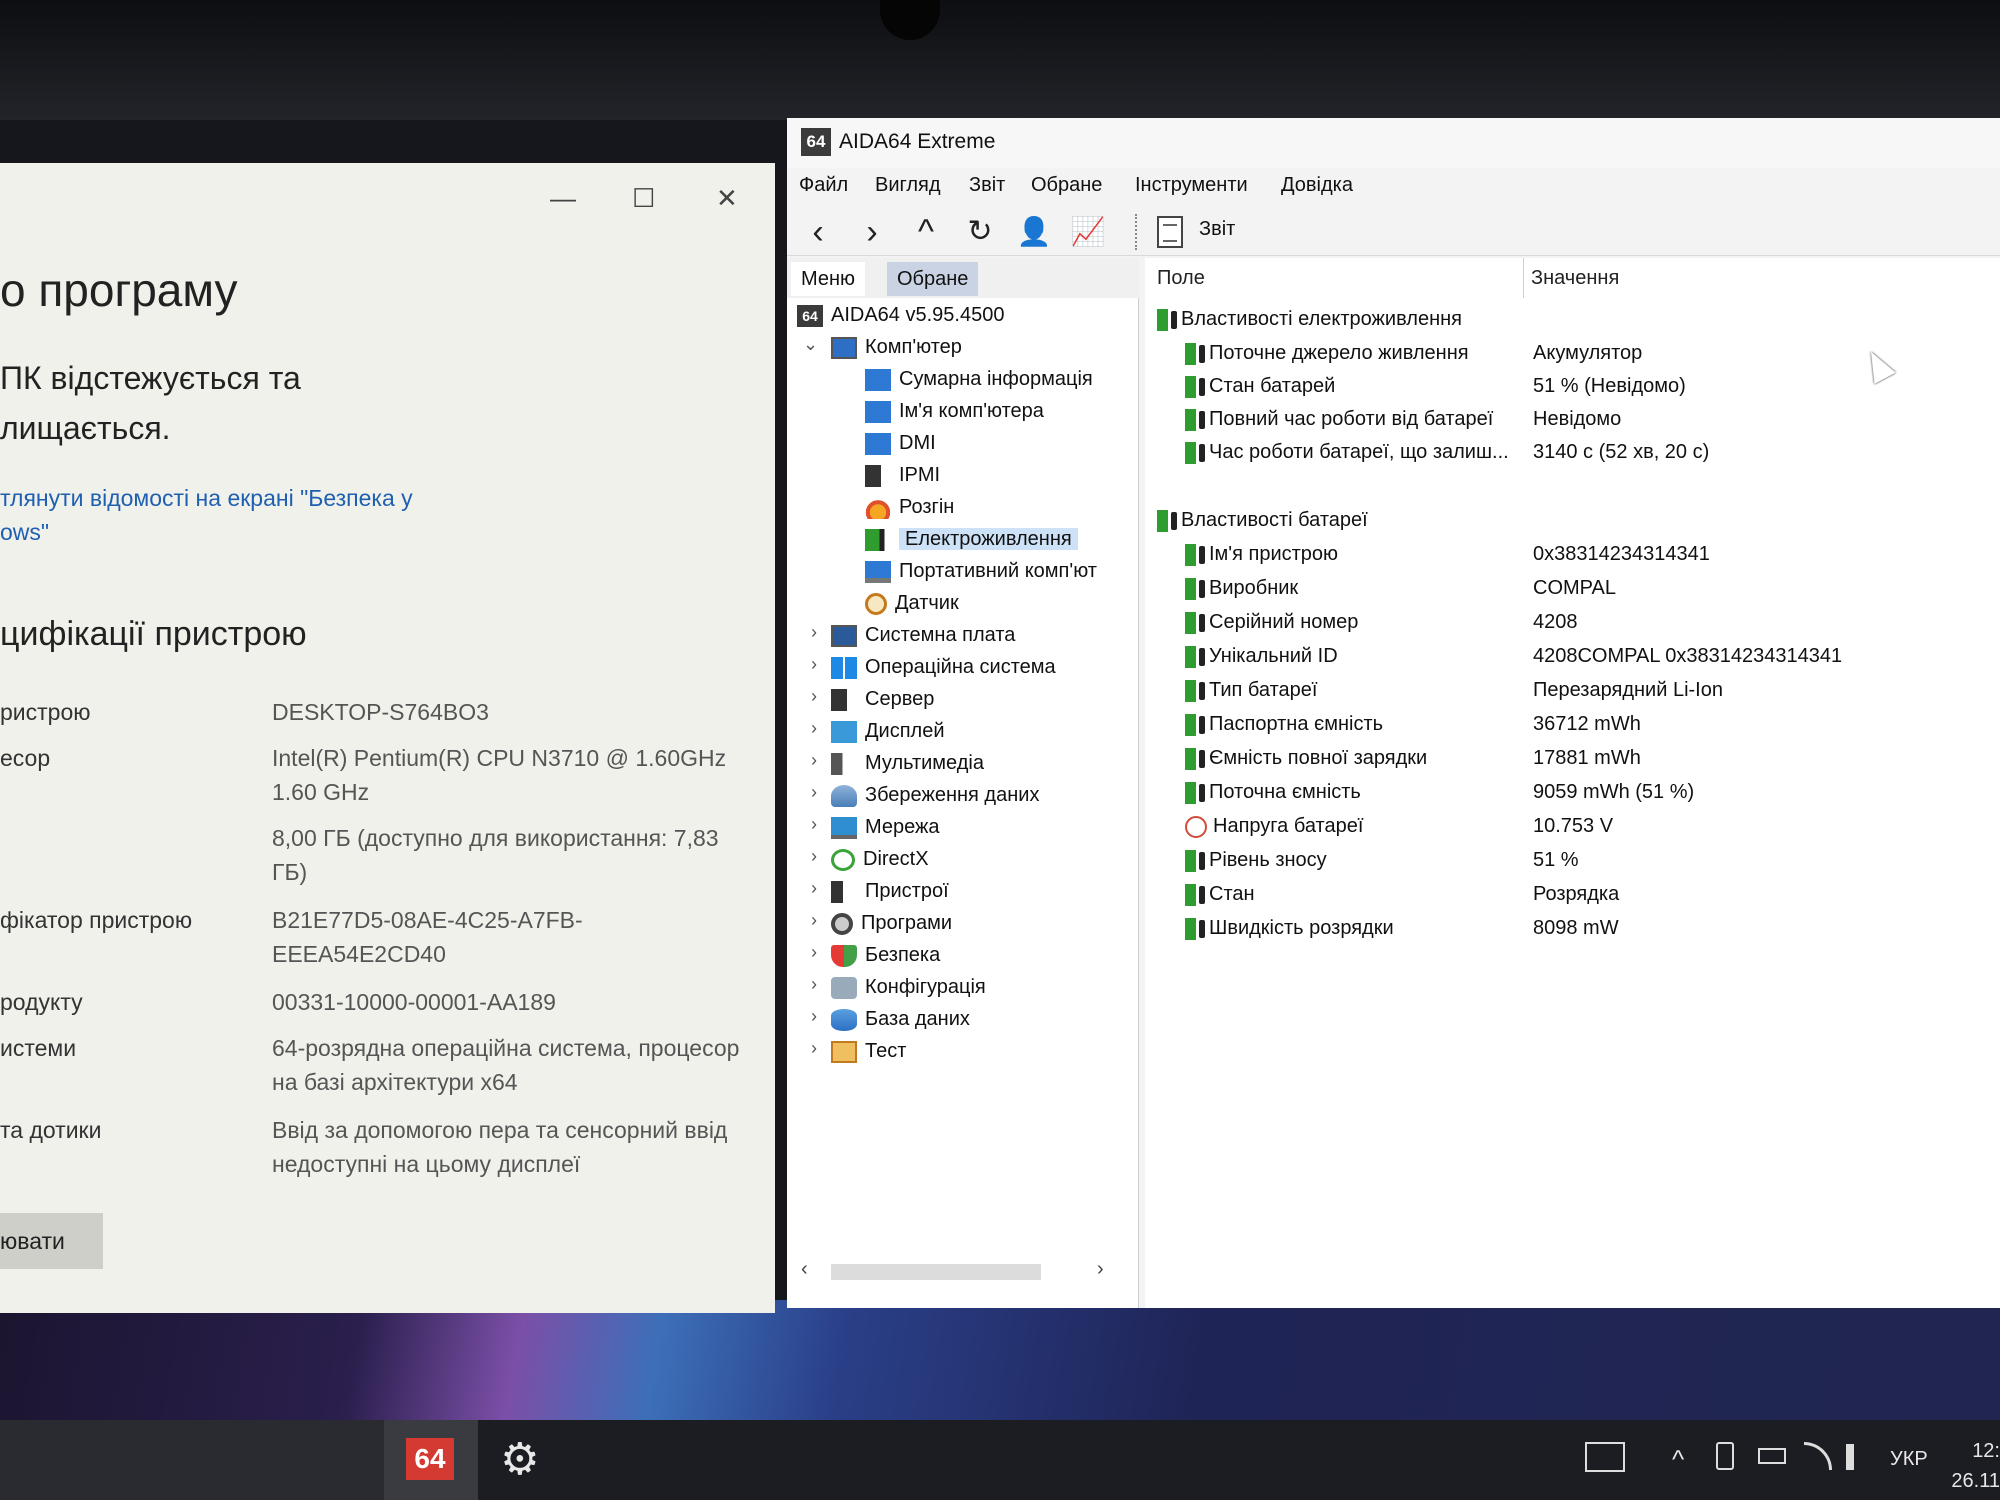  I want to click on tree-item-power: Електроживлення, so click(971, 539).